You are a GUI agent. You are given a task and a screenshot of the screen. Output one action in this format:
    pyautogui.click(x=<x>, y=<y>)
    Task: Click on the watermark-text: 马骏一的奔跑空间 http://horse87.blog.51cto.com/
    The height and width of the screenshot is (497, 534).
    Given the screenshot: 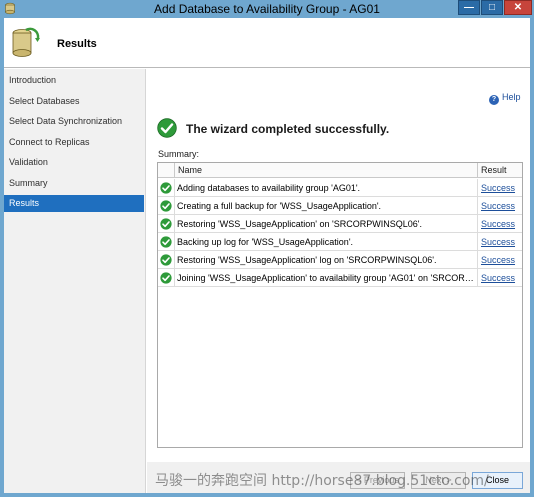 What is the action you would take?
    pyautogui.click(x=322, y=481)
    